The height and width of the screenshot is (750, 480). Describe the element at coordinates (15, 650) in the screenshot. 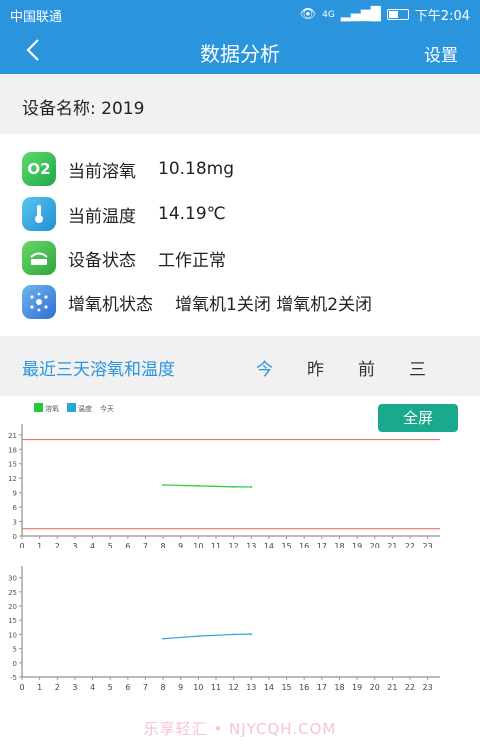

I see `y-tick-label: 5` at that location.